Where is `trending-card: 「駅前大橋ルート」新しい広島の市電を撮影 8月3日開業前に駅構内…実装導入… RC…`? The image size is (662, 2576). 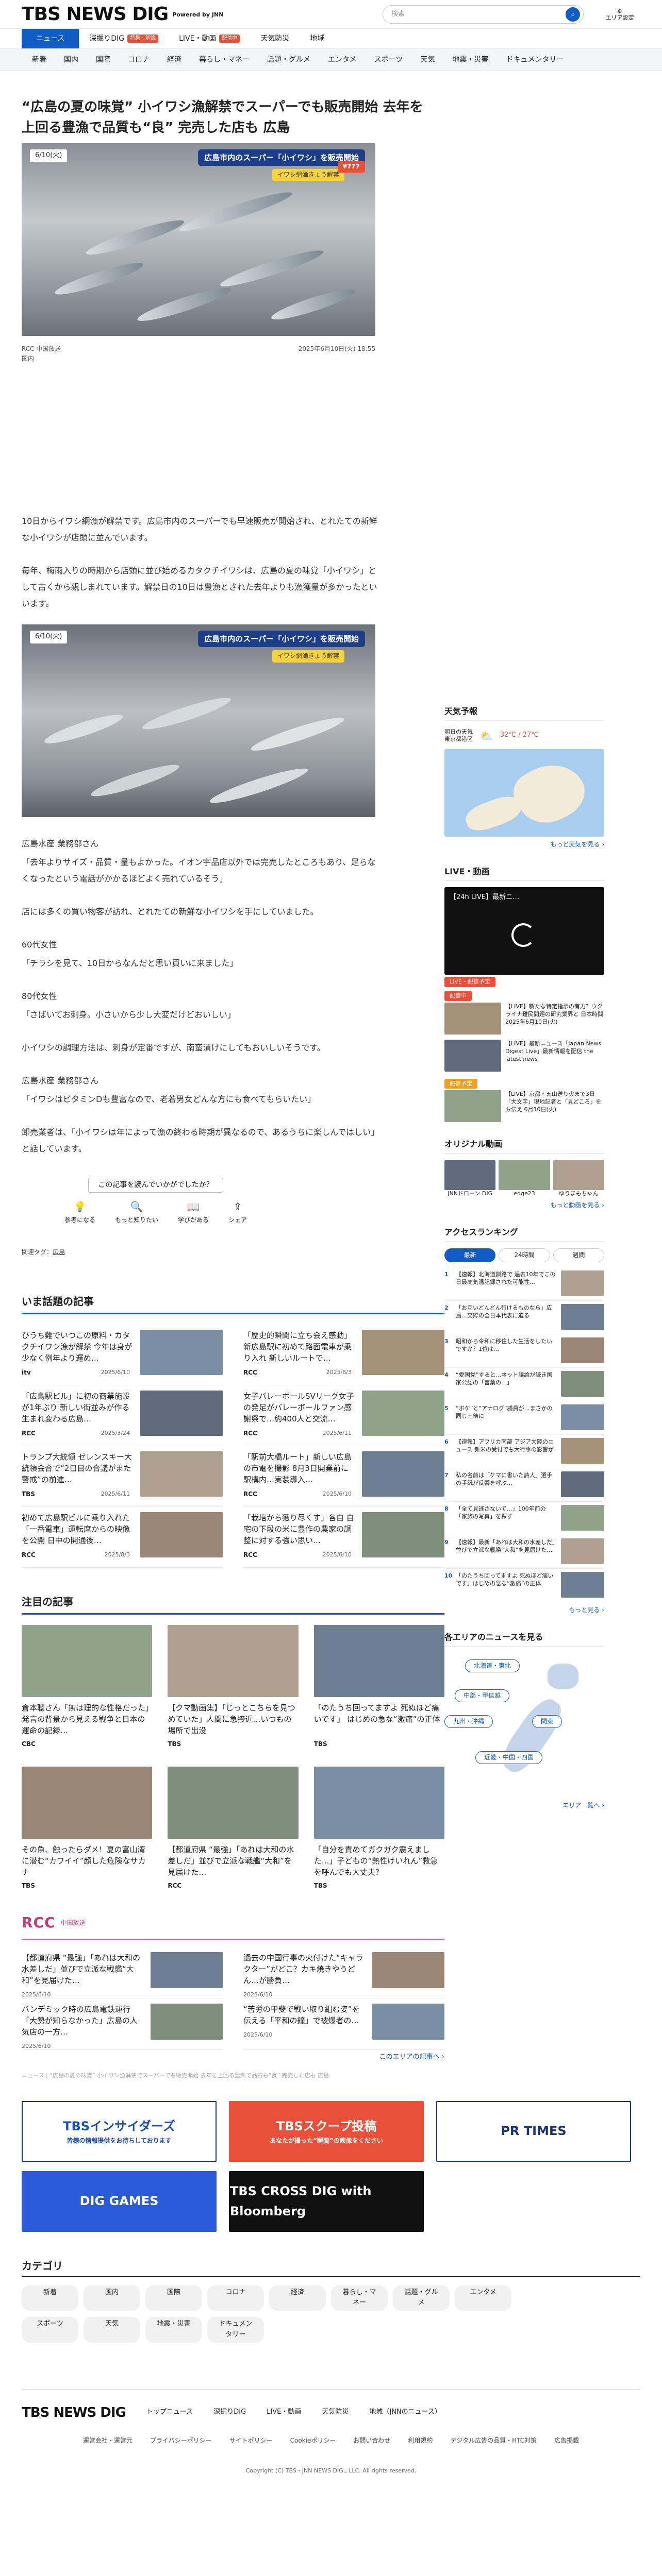
trending-card: 「駅前大橋ルート」新しい広島の市電を撮影 8月3日開業前に駅構内…実装導入… RC… is located at coordinates (343, 1476).